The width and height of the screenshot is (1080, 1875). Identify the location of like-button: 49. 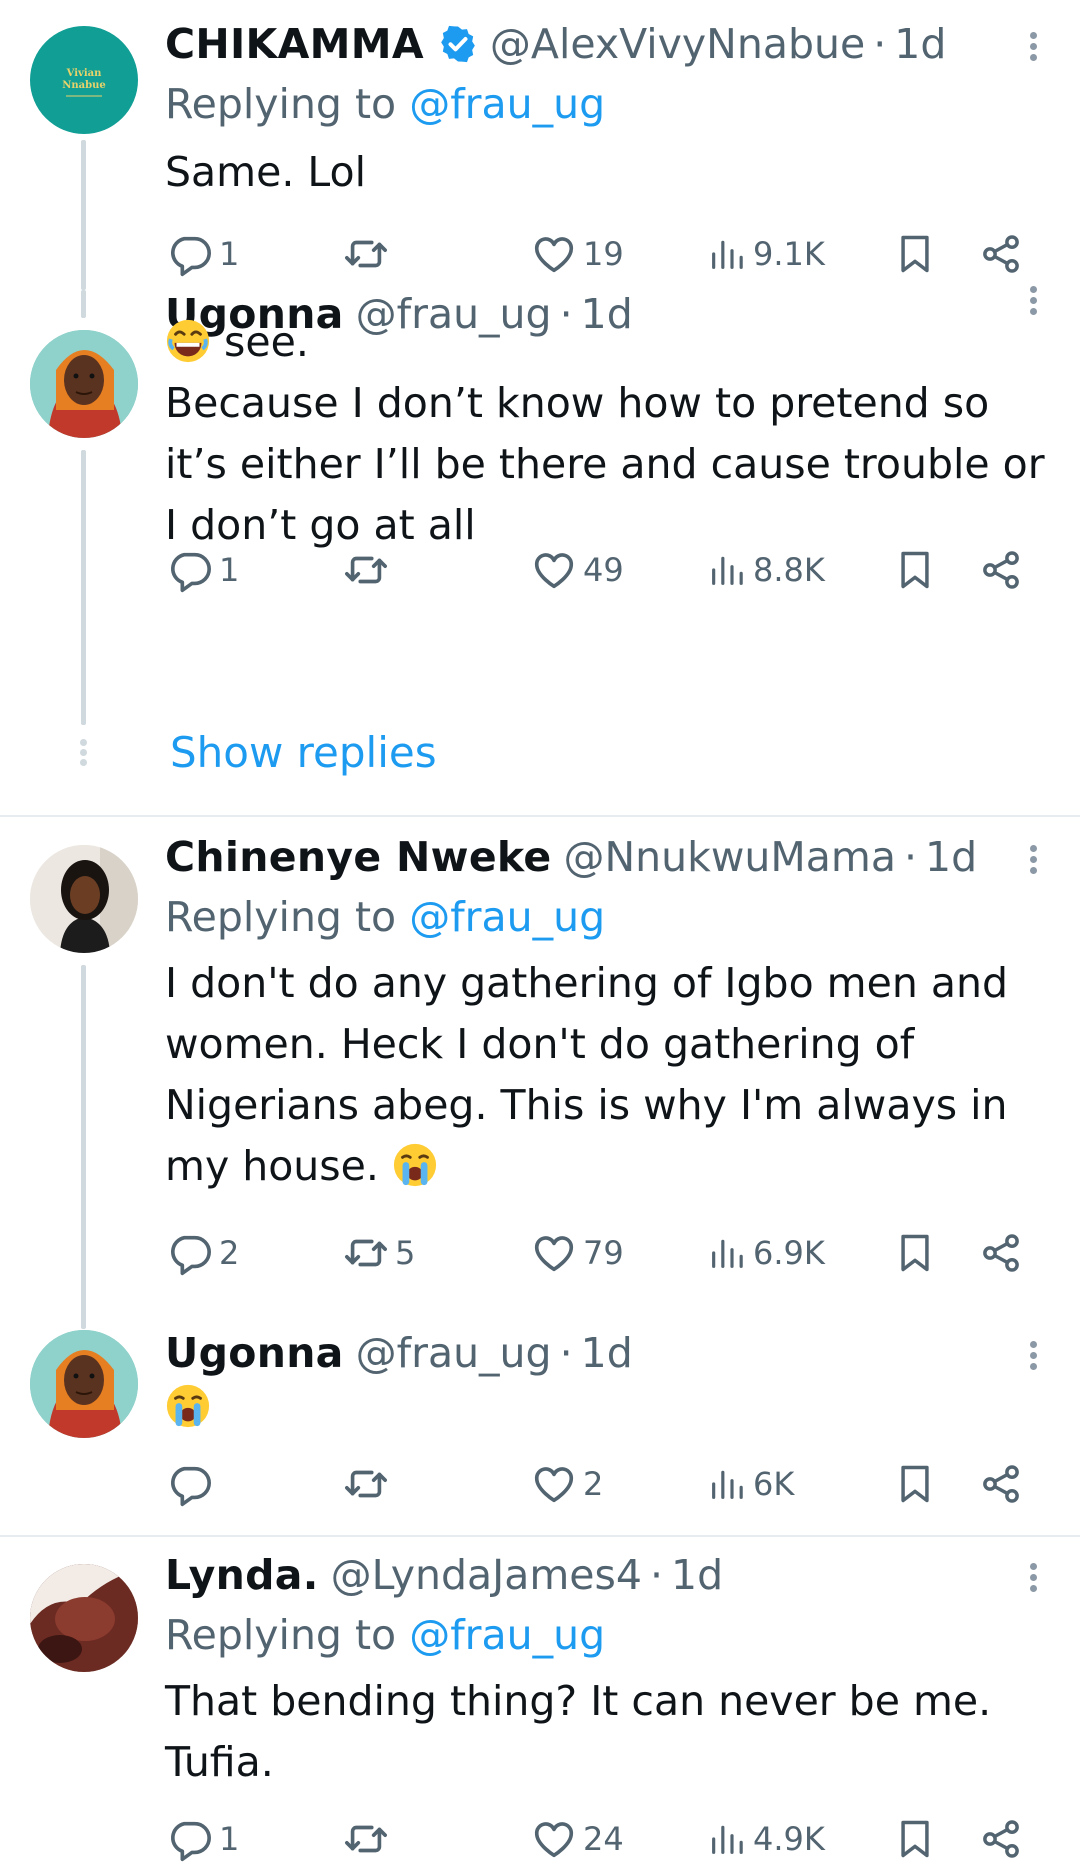
(577, 570).